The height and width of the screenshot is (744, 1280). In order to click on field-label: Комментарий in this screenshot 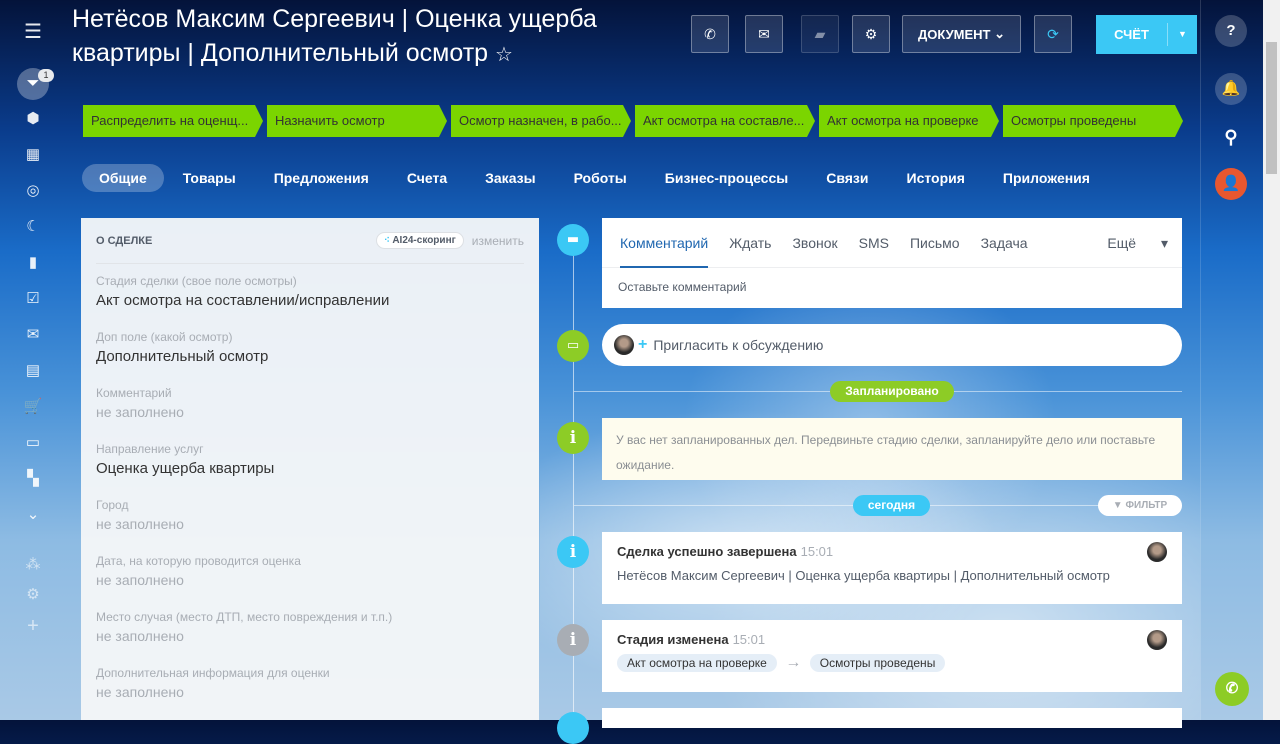, I will do `click(134, 393)`.